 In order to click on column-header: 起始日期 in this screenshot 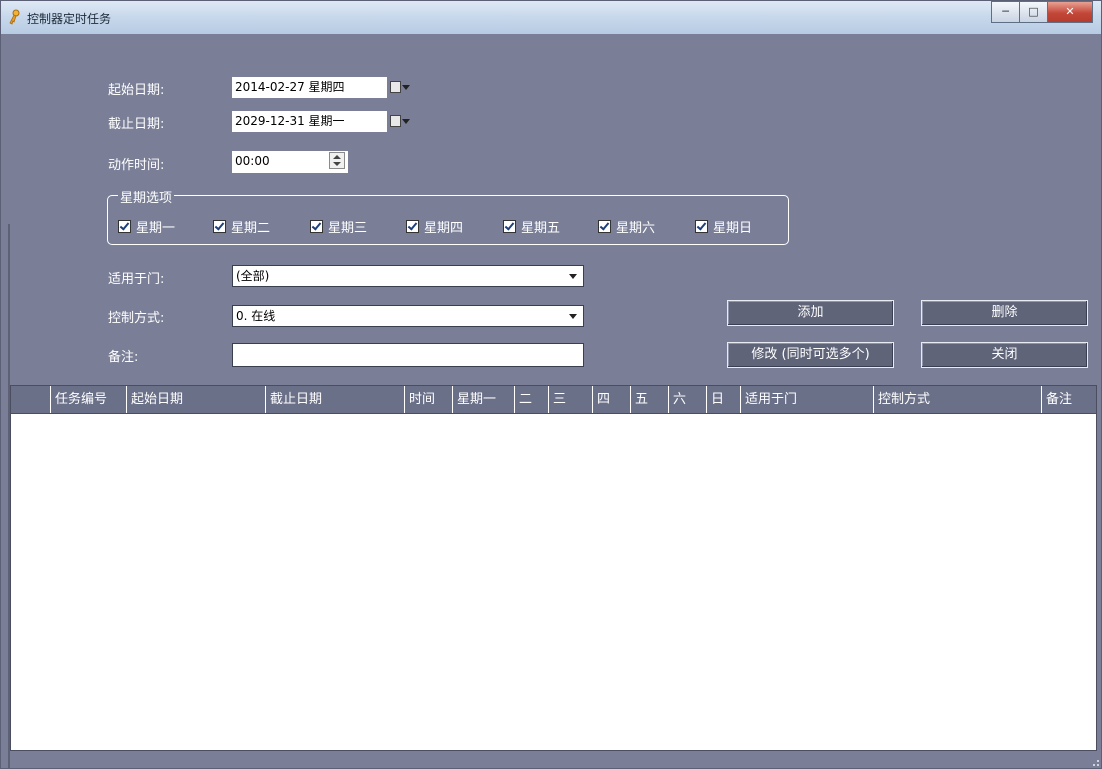, I will do `click(195, 399)`.